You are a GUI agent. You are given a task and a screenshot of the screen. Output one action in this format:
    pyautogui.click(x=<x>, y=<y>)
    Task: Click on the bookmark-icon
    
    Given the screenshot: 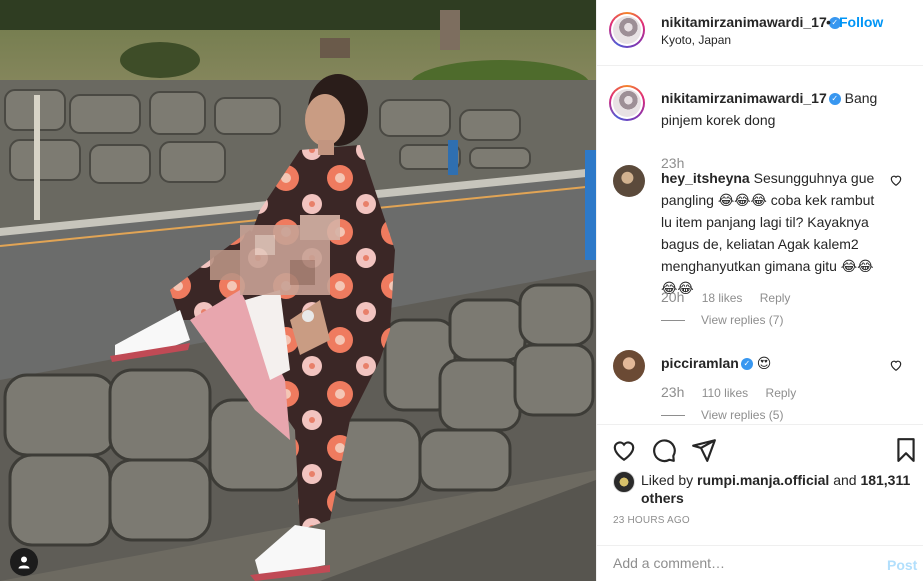 What is the action you would take?
    pyautogui.click(x=906, y=450)
    